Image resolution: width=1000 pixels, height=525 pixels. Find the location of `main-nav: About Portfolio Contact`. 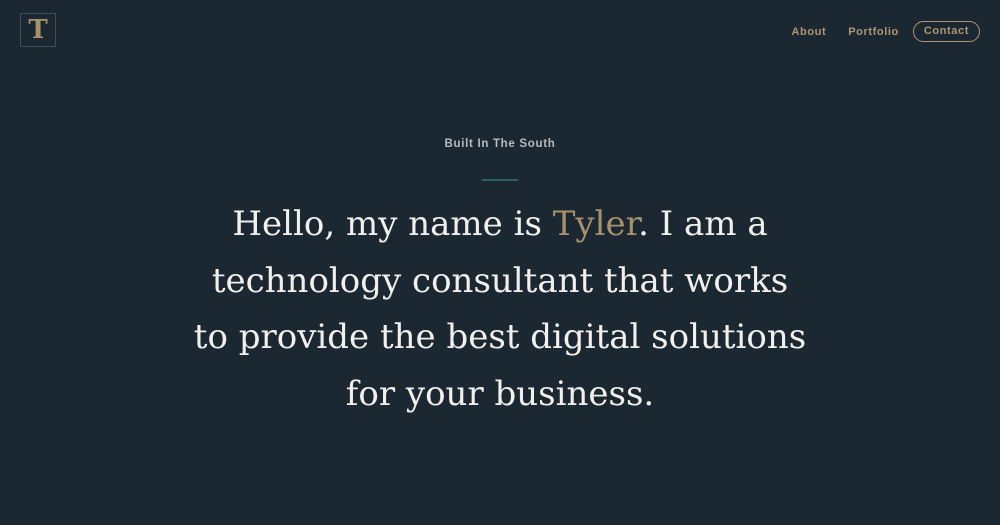

main-nav: About Portfolio Contact is located at coordinates (874, 31).